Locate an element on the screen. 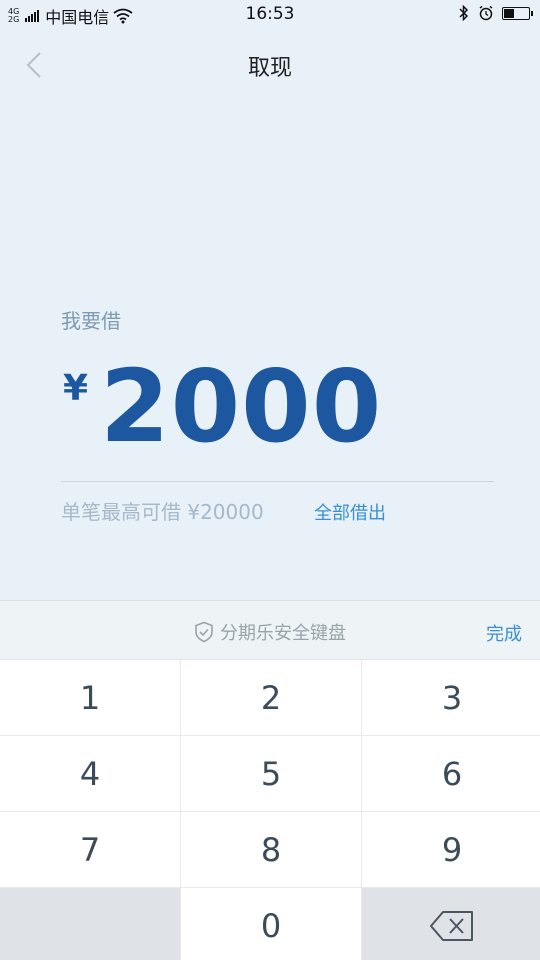 The image size is (540, 960). key-4: 4 is located at coordinates (90, 773).